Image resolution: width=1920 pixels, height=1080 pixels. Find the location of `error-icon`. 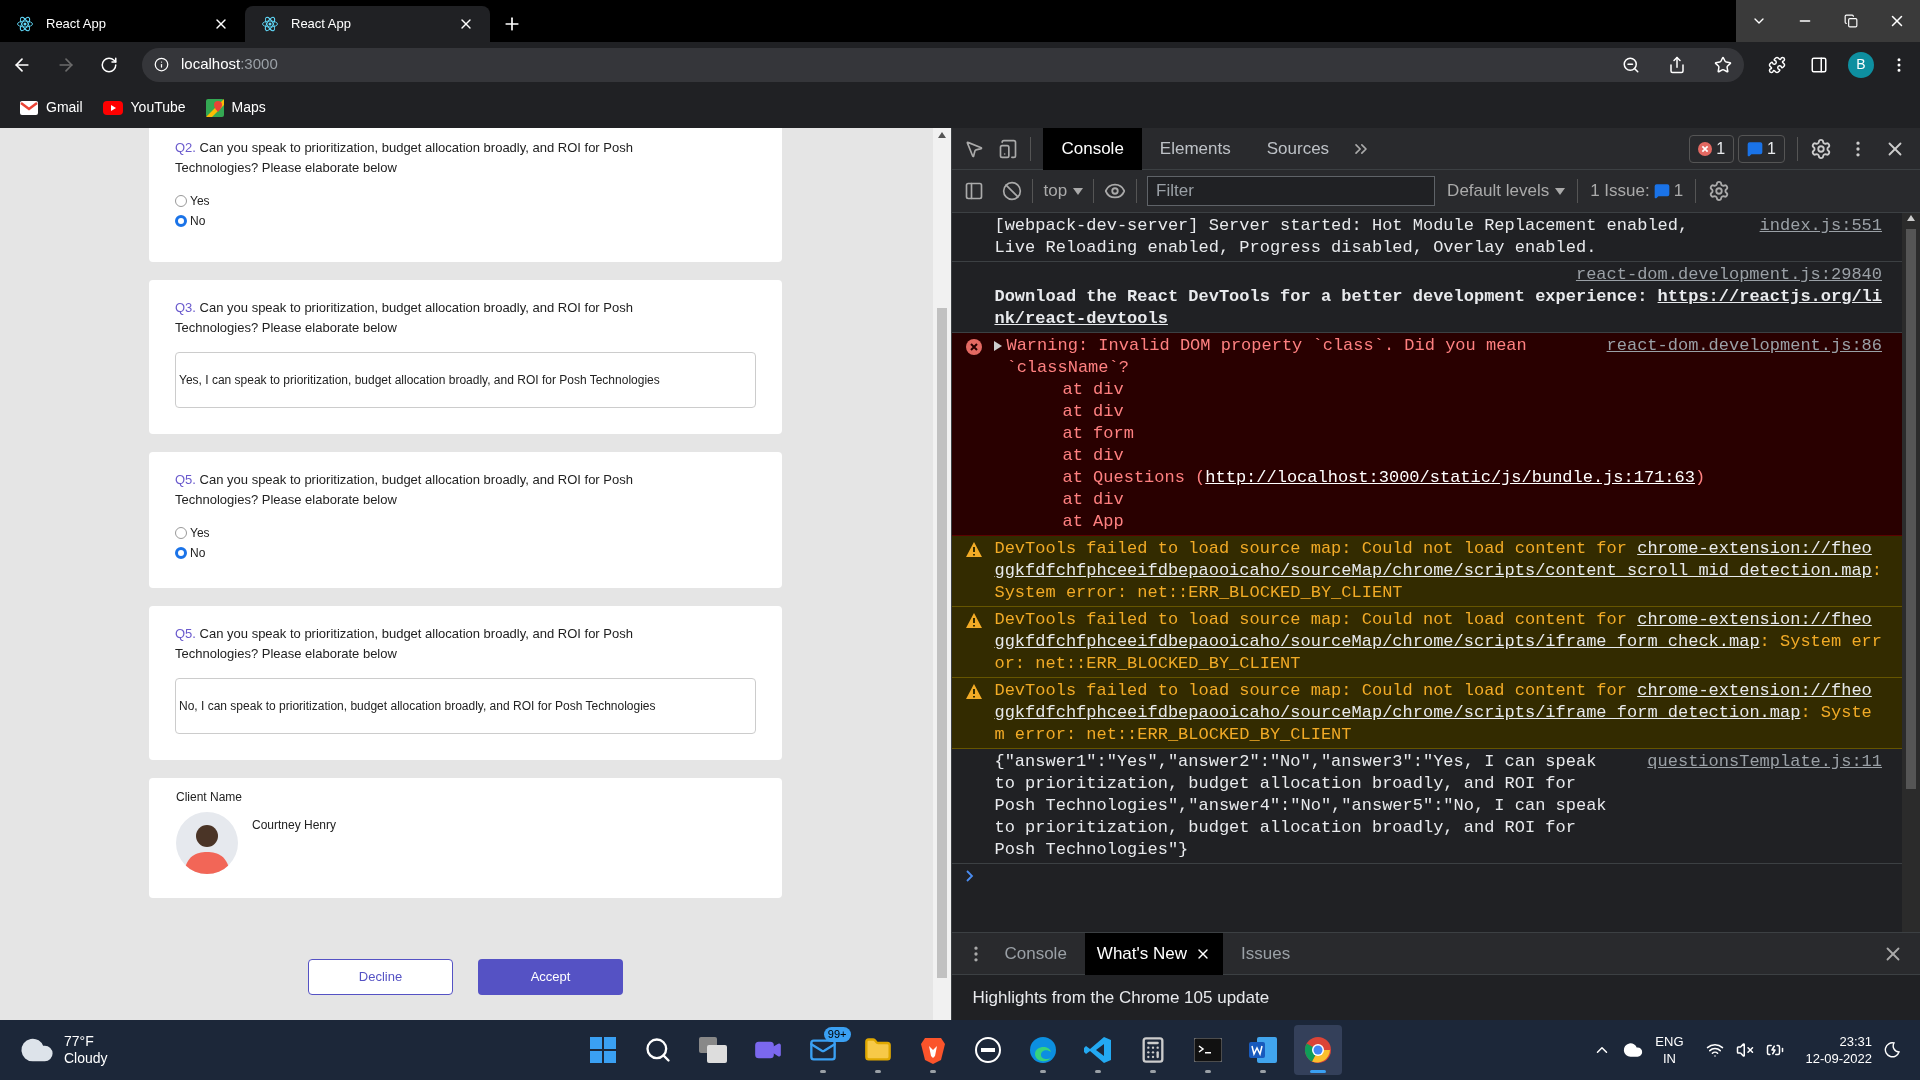

error-icon is located at coordinates (1705, 148).